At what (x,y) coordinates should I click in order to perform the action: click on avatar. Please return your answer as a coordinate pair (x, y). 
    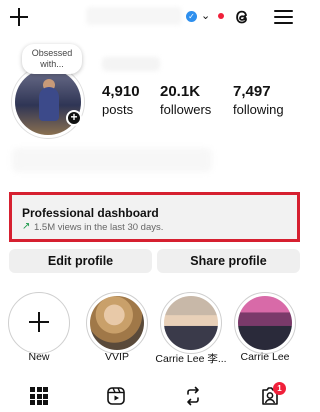
    Looking at the image, I should click on (48, 102).